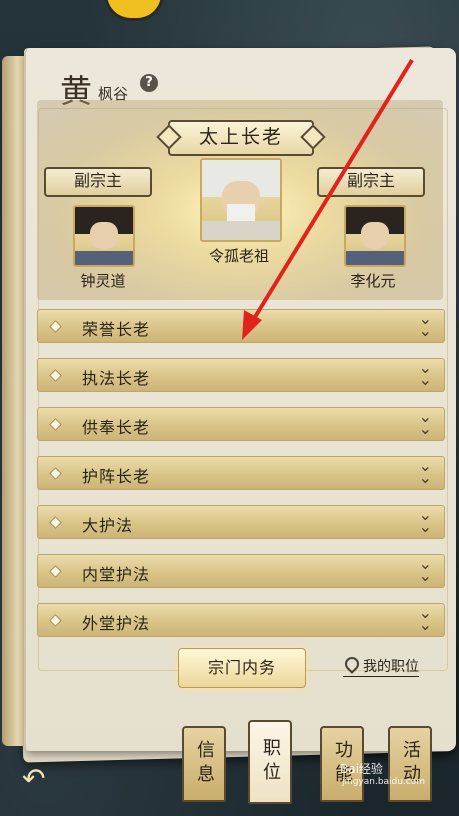 This screenshot has width=459, height=816. Describe the element at coordinates (98, 182) in the screenshot. I see `left-title-plaque: 副宗主` at that location.